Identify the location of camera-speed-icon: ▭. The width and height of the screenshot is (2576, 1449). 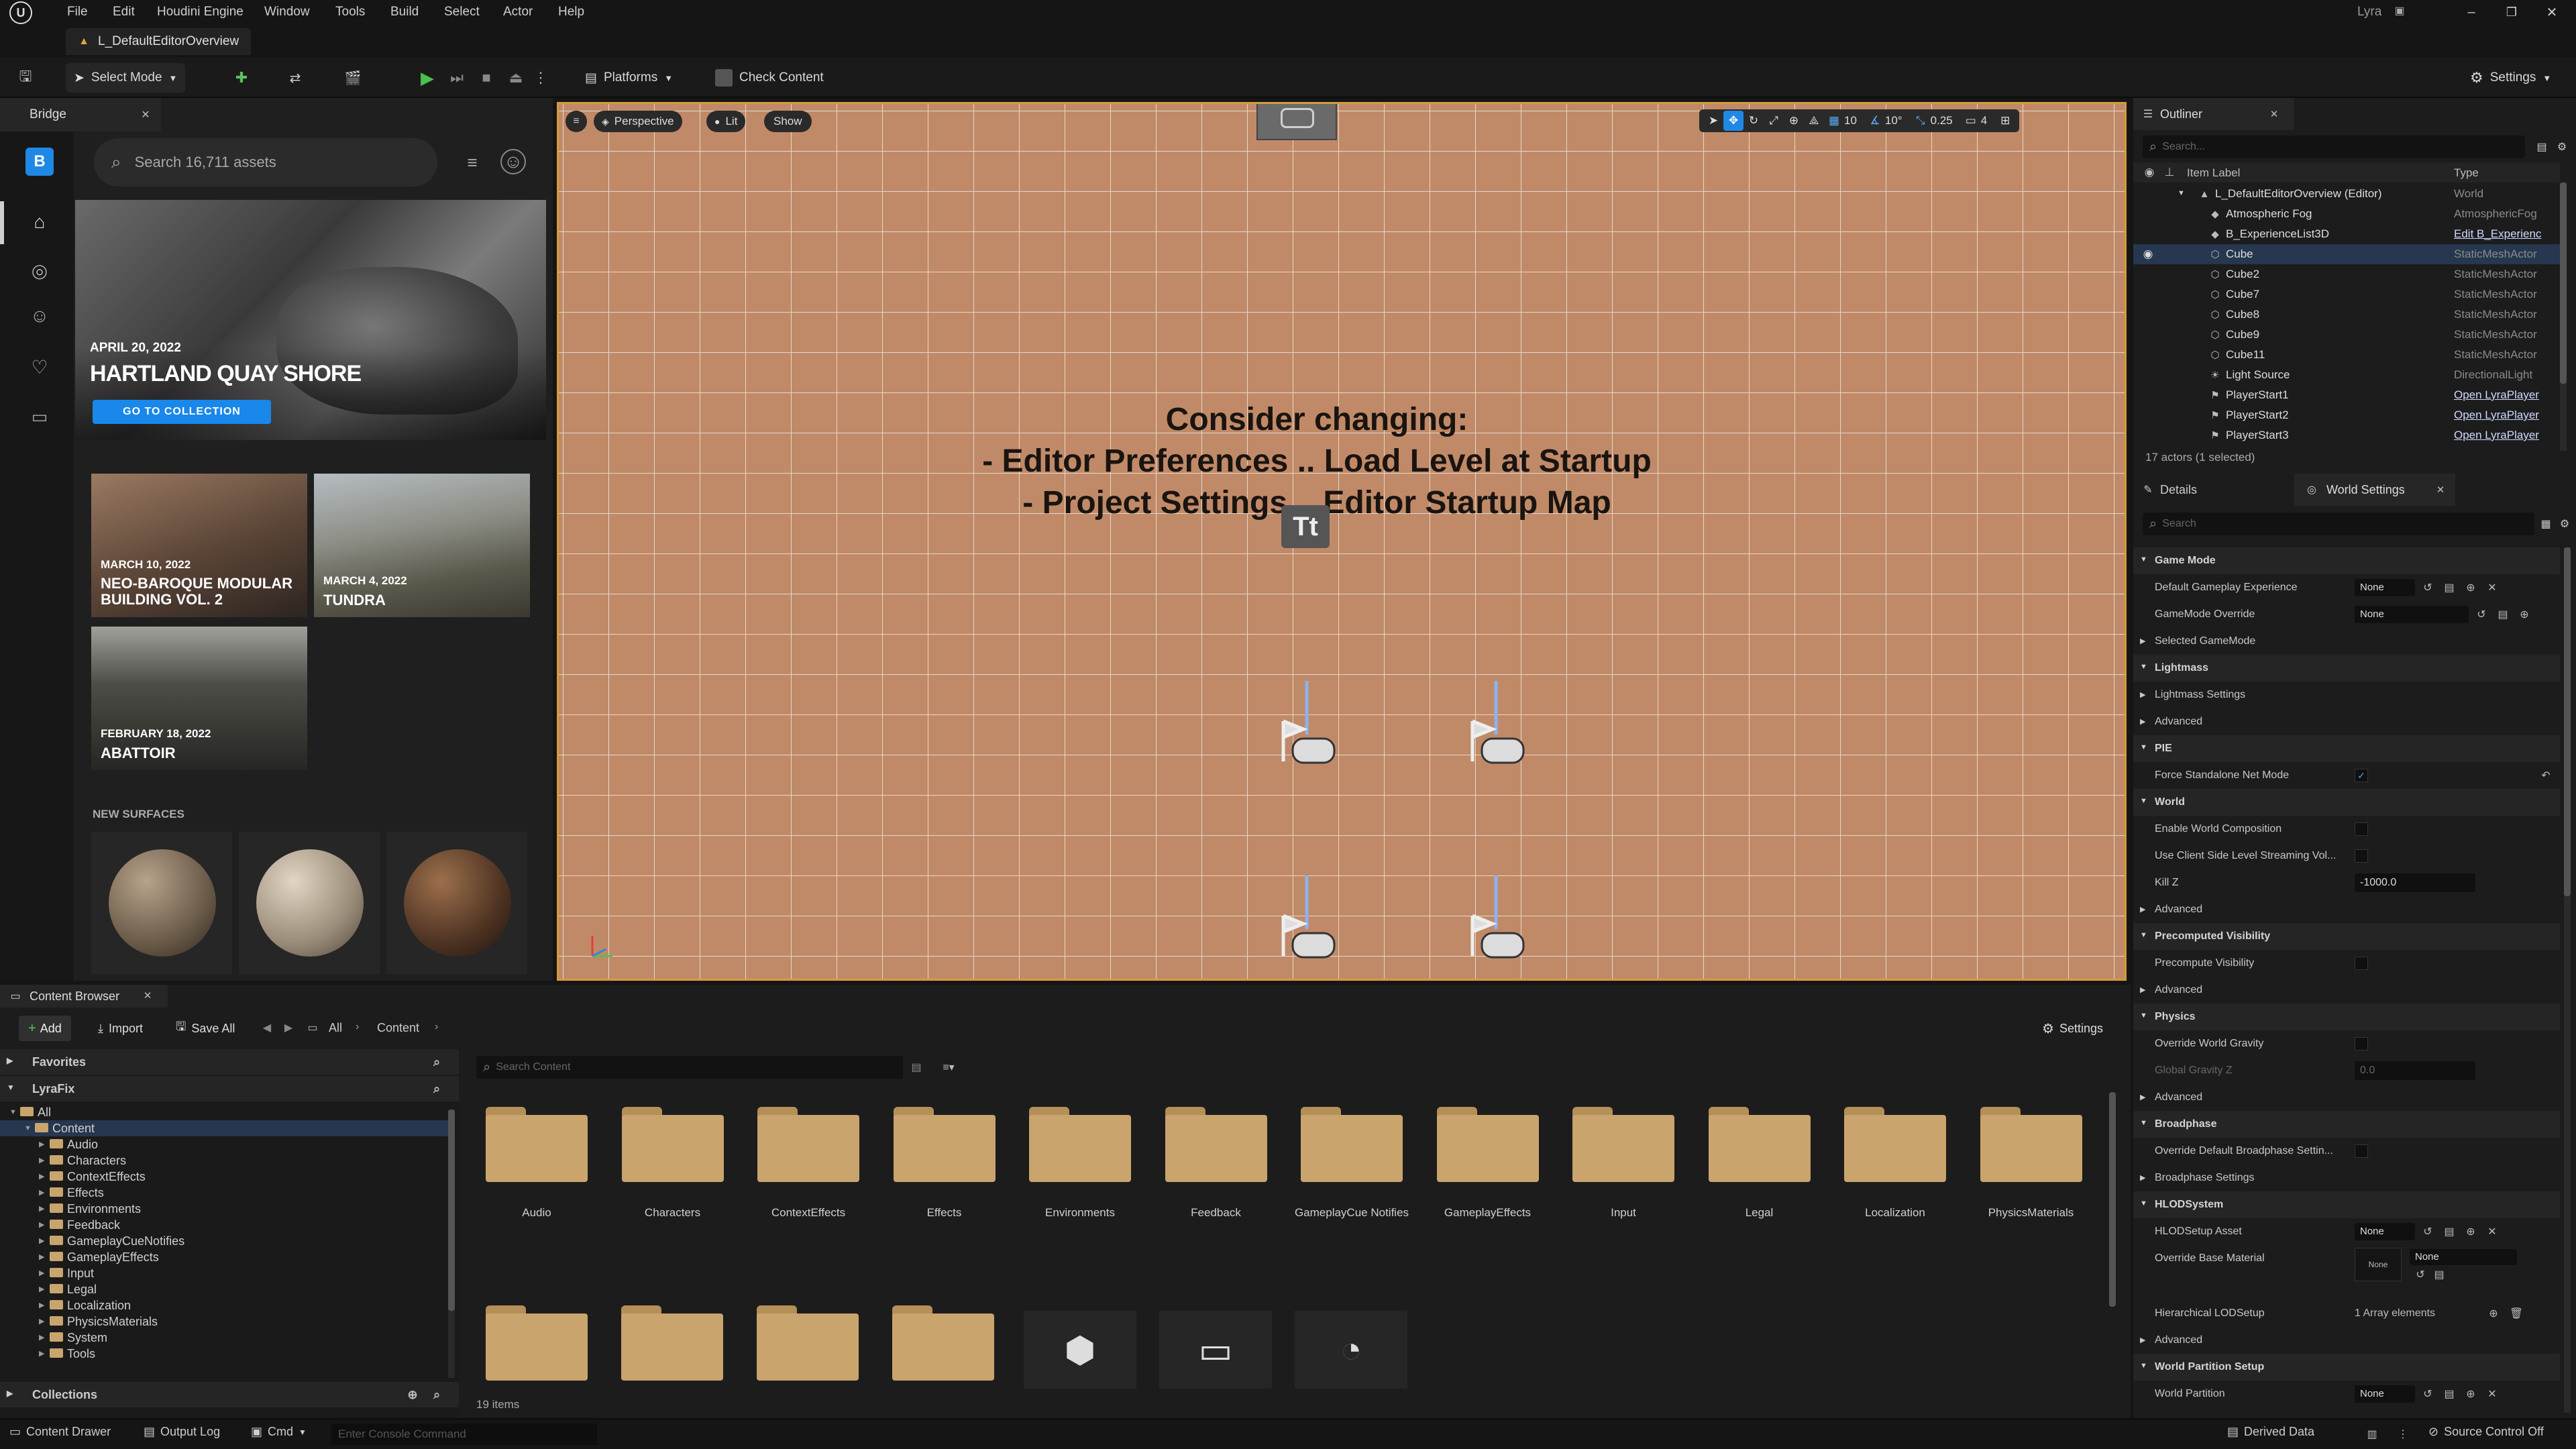
(1971, 121).